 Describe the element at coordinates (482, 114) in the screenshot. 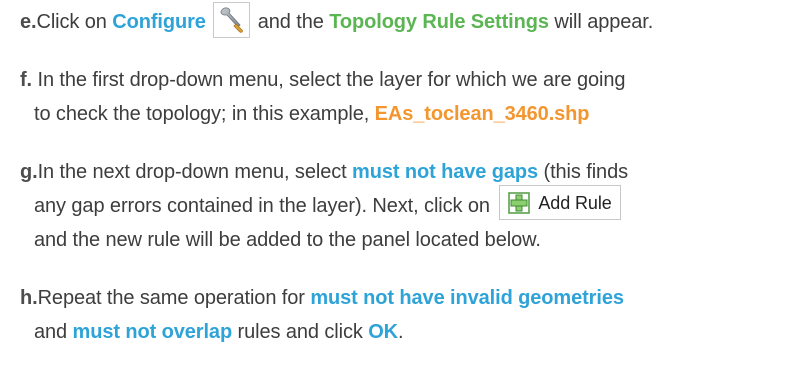

I see `layer-filename: EAs_toclean_3460.shp` at that location.